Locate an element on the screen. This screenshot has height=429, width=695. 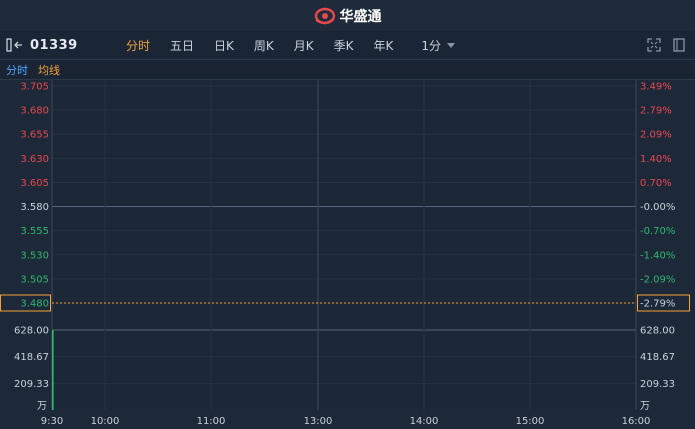
current-pct-label: -2.79% is located at coordinates (657, 304).